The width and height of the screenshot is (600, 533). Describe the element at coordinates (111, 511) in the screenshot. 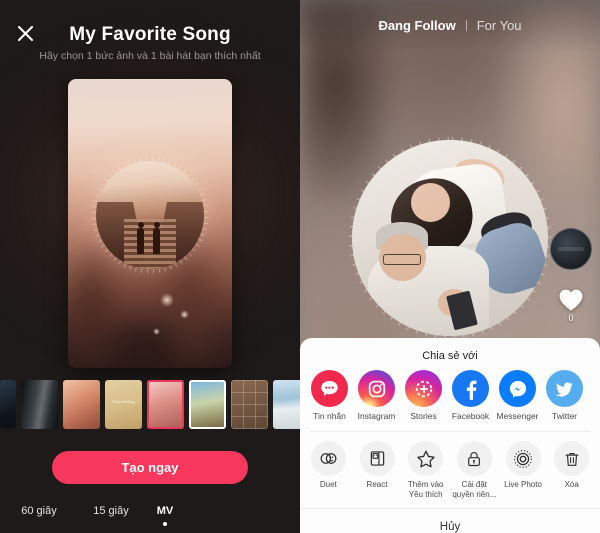

I see `tab-15-seconds: 15 giây` at that location.